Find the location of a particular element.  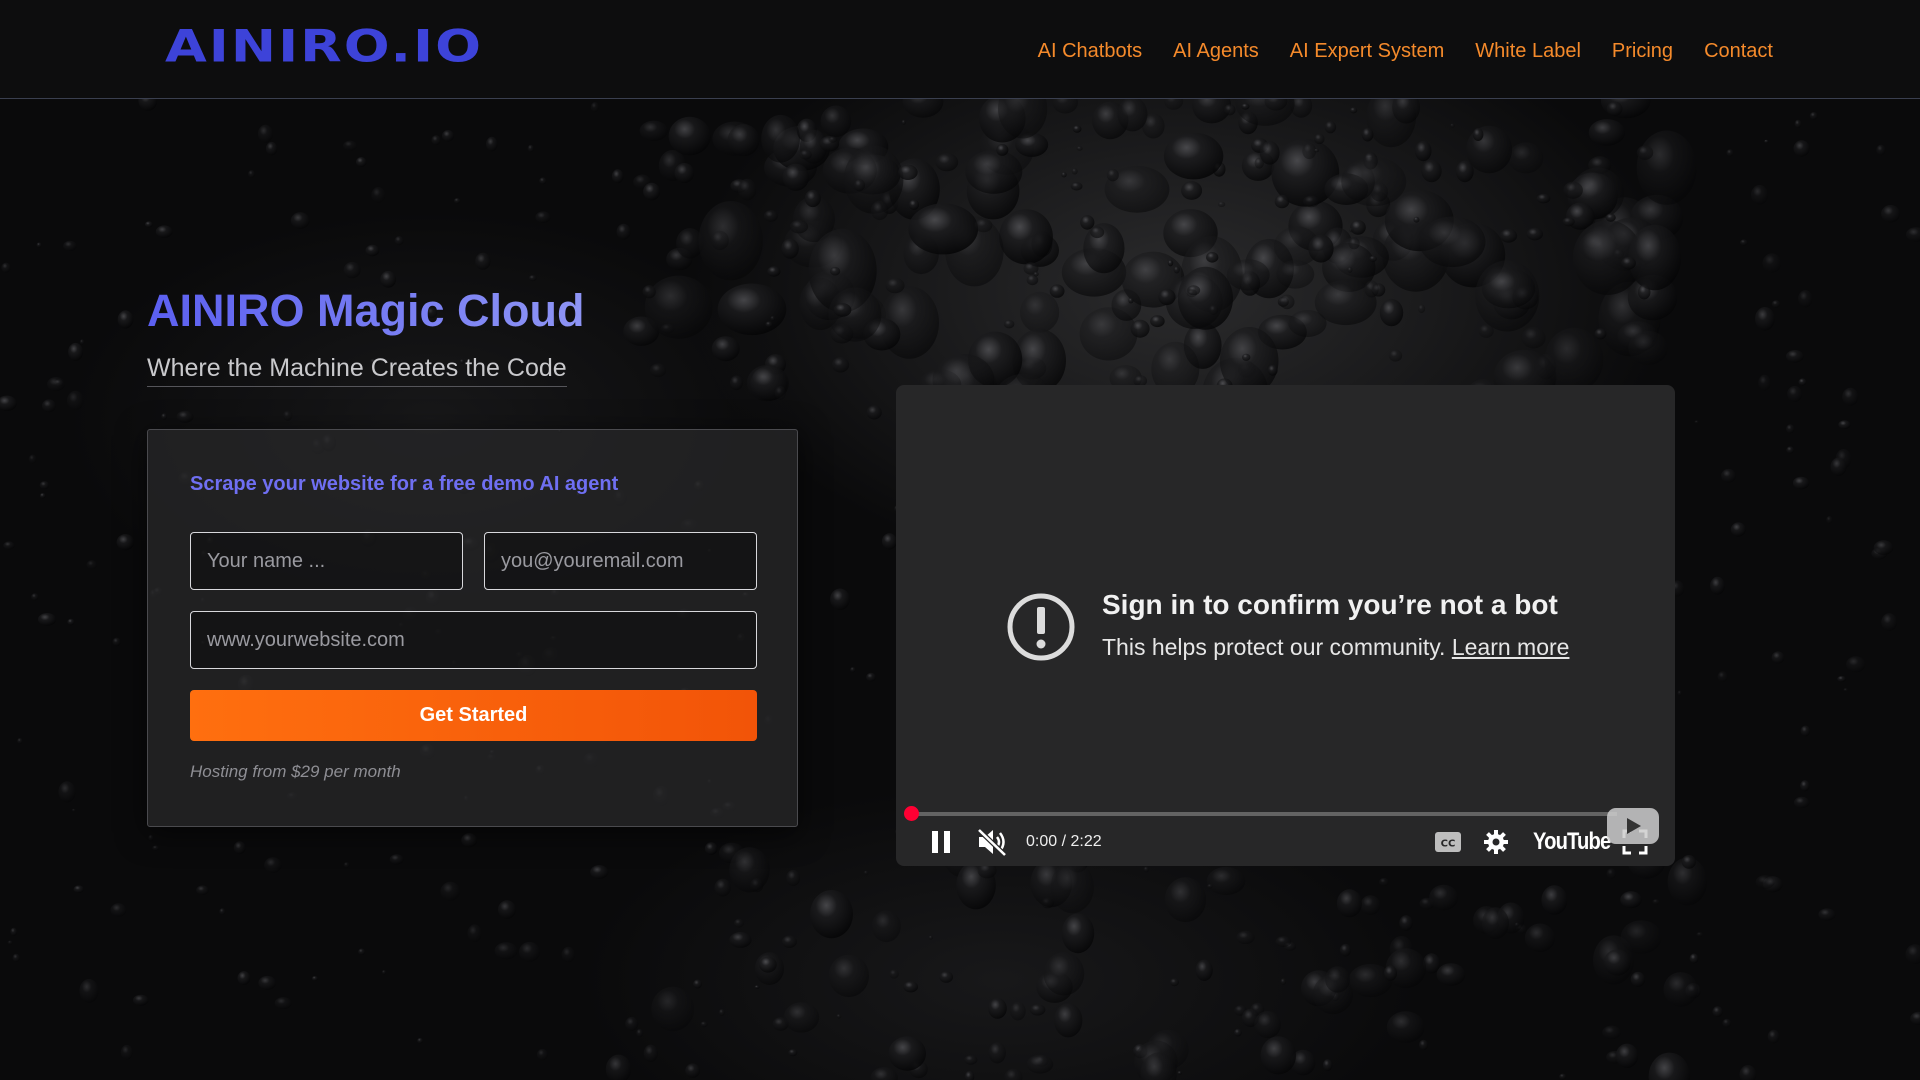

youtube-logo: YouTube is located at coordinates (1572, 842).